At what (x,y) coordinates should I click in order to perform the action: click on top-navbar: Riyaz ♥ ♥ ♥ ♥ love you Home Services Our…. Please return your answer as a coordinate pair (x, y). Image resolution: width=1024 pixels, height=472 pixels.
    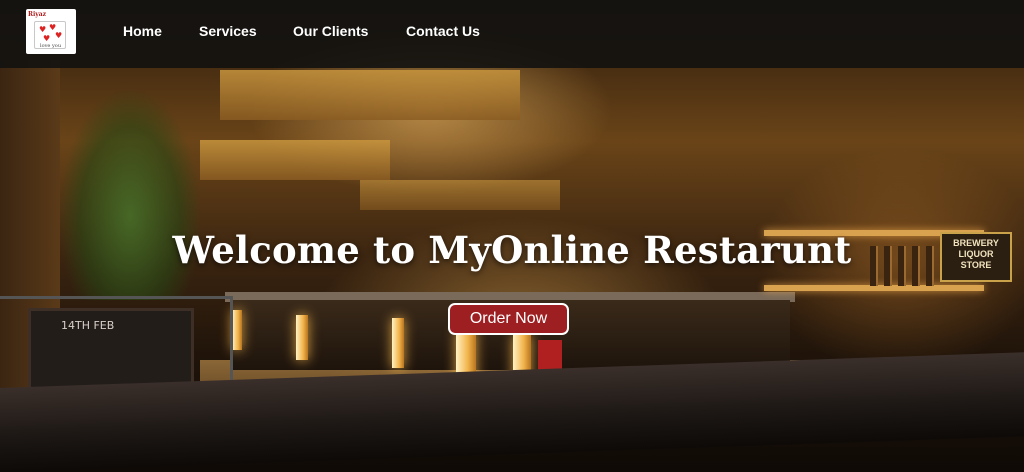
    Looking at the image, I should click on (512, 34).